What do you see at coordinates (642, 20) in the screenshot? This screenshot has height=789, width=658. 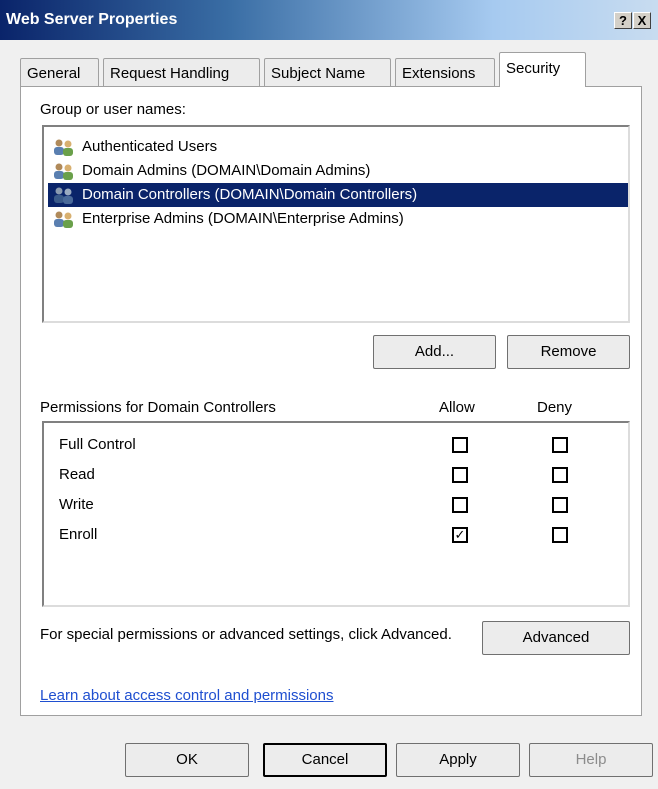 I see `close-icon: X` at bounding box center [642, 20].